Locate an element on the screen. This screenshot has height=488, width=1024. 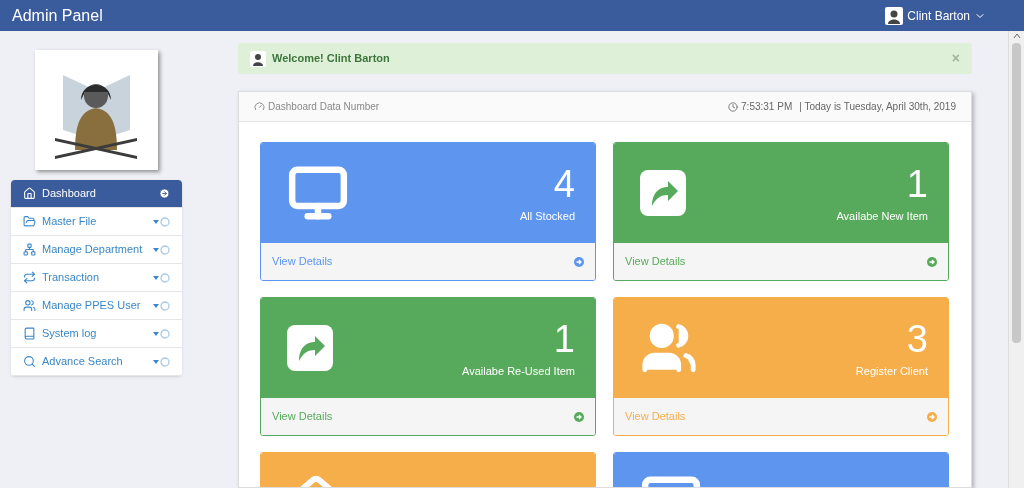
sidebar-item: Advance Search is located at coordinates (96, 362).